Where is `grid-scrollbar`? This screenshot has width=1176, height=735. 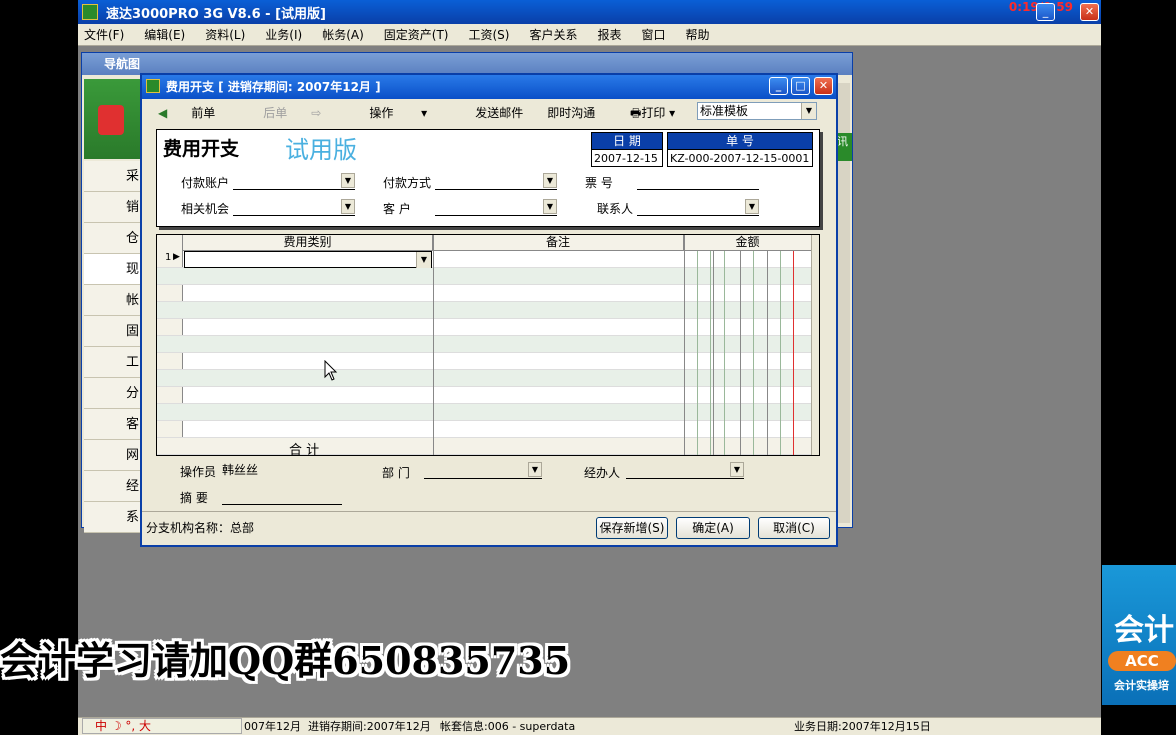 grid-scrollbar is located at coordinates (815, 345).